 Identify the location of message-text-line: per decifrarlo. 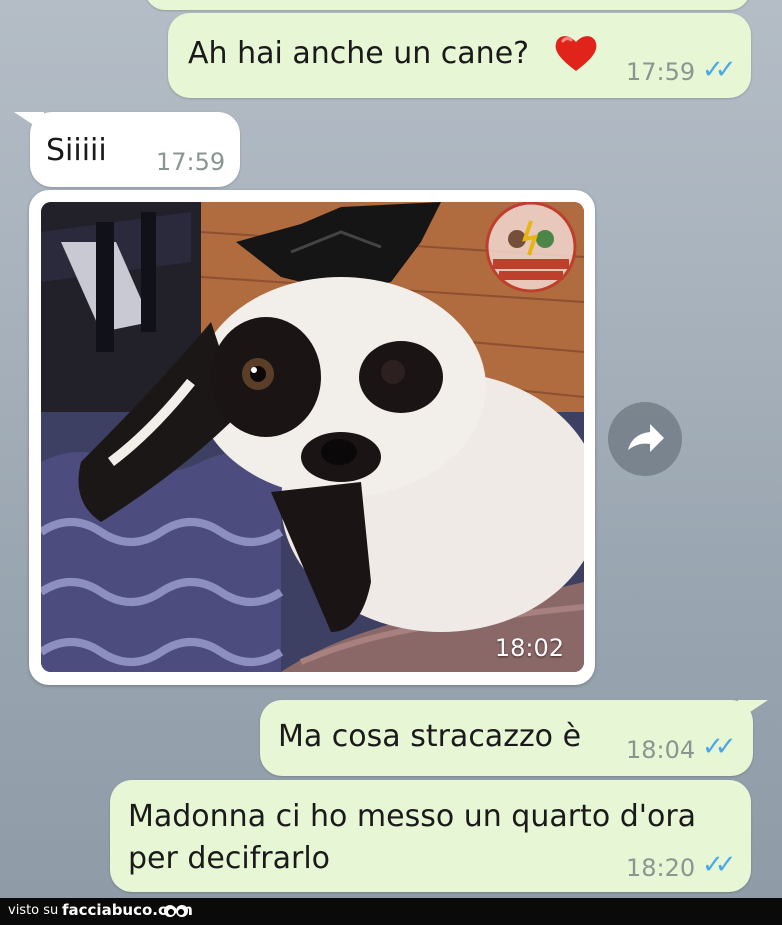
(229, 858).